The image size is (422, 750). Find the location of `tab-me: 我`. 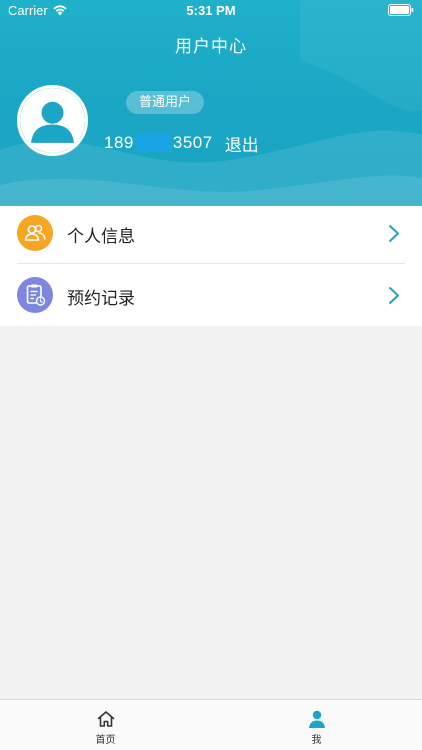

tab-me: 我 is located at coordinates (316, 725).